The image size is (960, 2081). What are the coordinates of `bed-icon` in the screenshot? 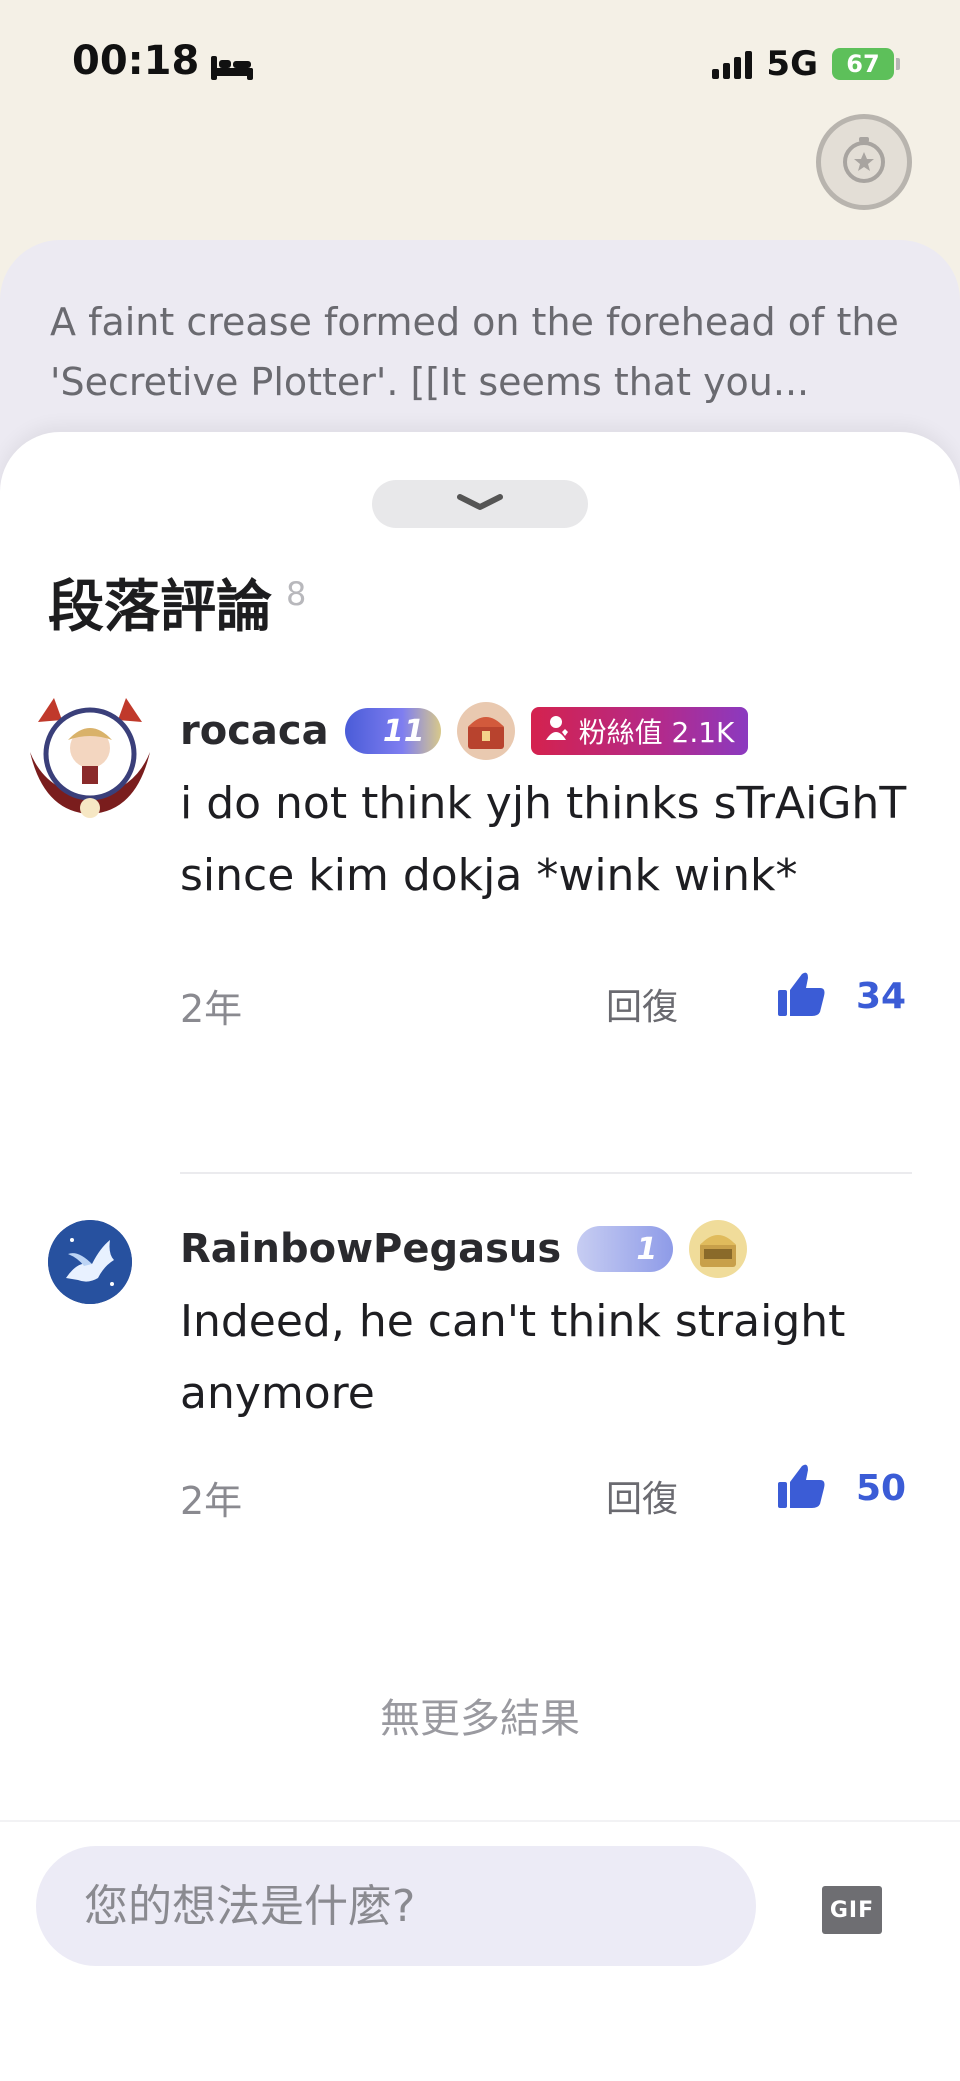 It's located at (232, 63).